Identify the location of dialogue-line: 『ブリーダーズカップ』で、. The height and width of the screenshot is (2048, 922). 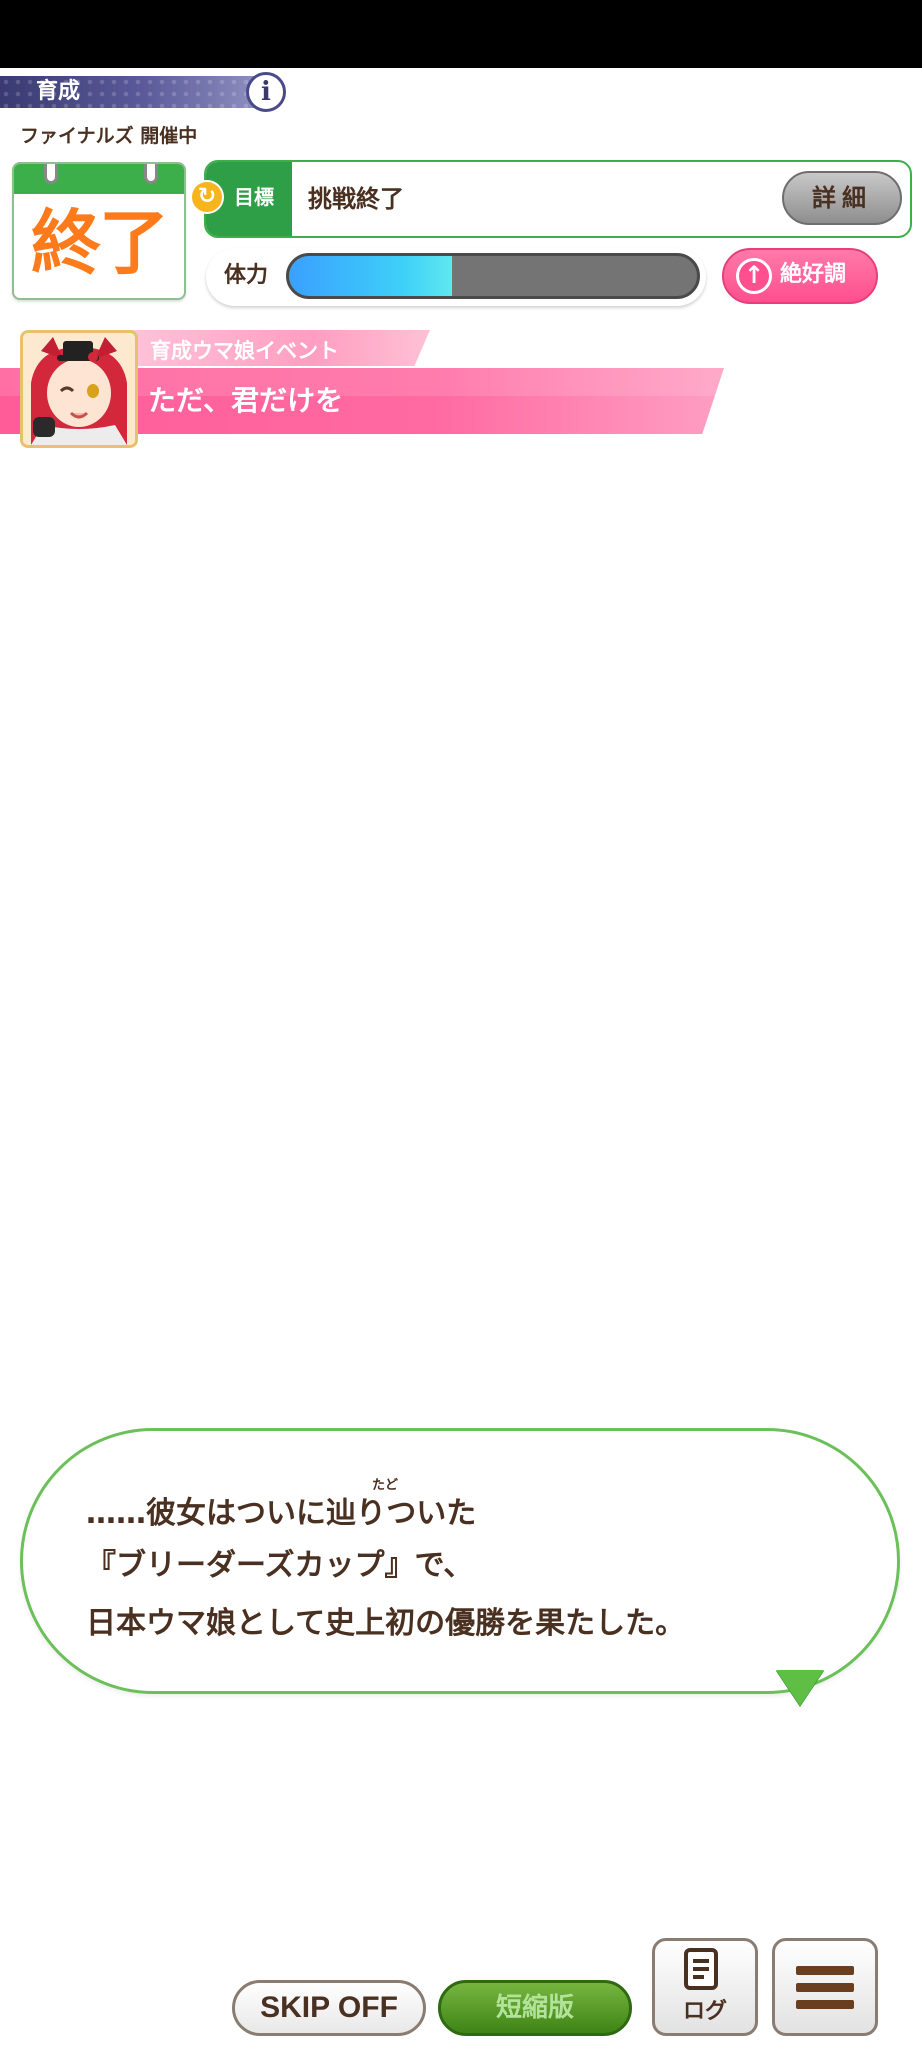
(280, 1565).